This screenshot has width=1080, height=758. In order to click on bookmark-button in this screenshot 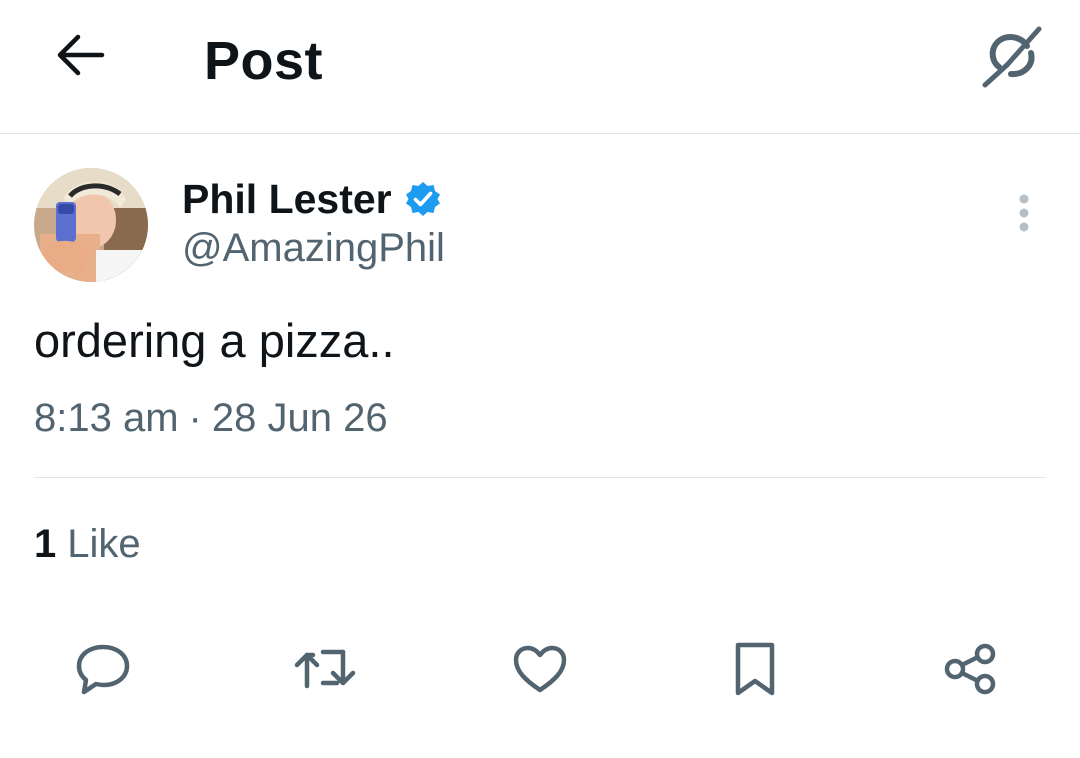, I will do `click(755, 671)`.